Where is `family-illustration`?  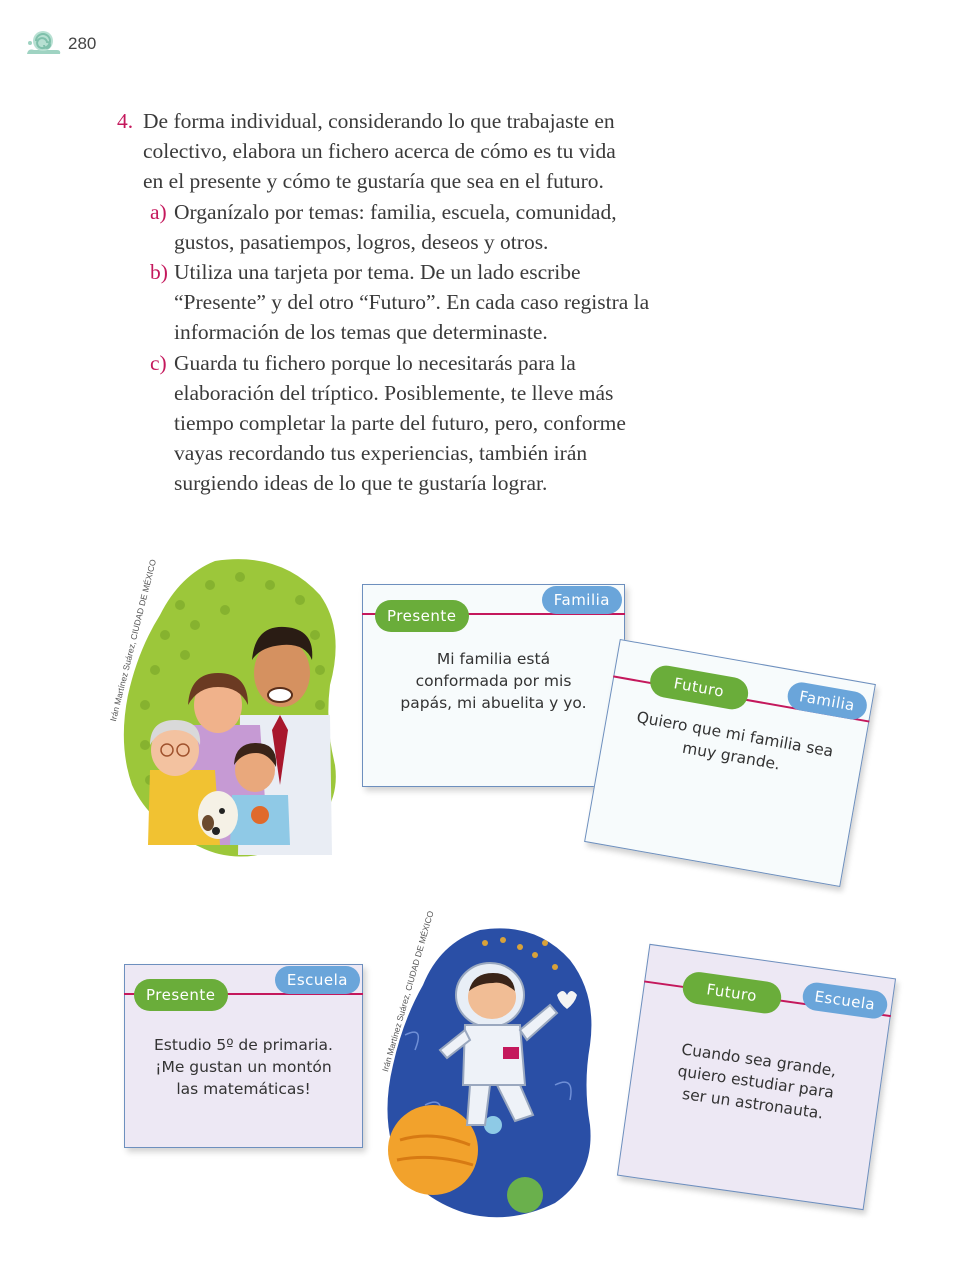
family-illustration is located at coordinates (229, 708).